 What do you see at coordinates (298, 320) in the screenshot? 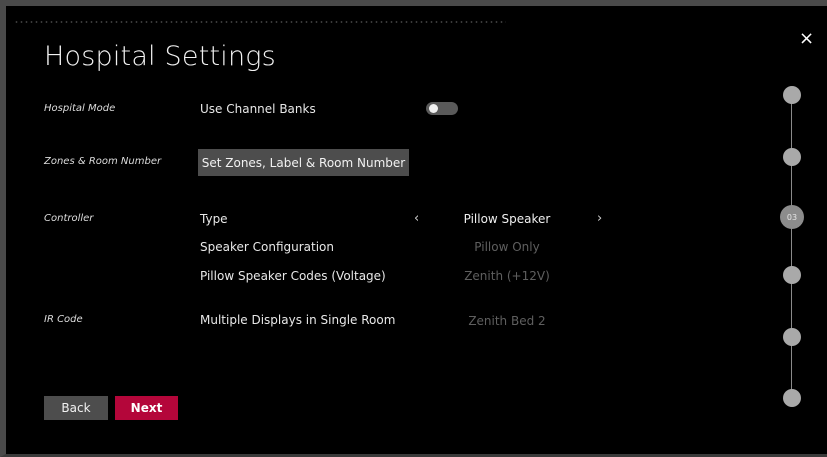
I see `multiple-displays-label: Multiple Displays in Single Room` at bounding box center [298, 320].